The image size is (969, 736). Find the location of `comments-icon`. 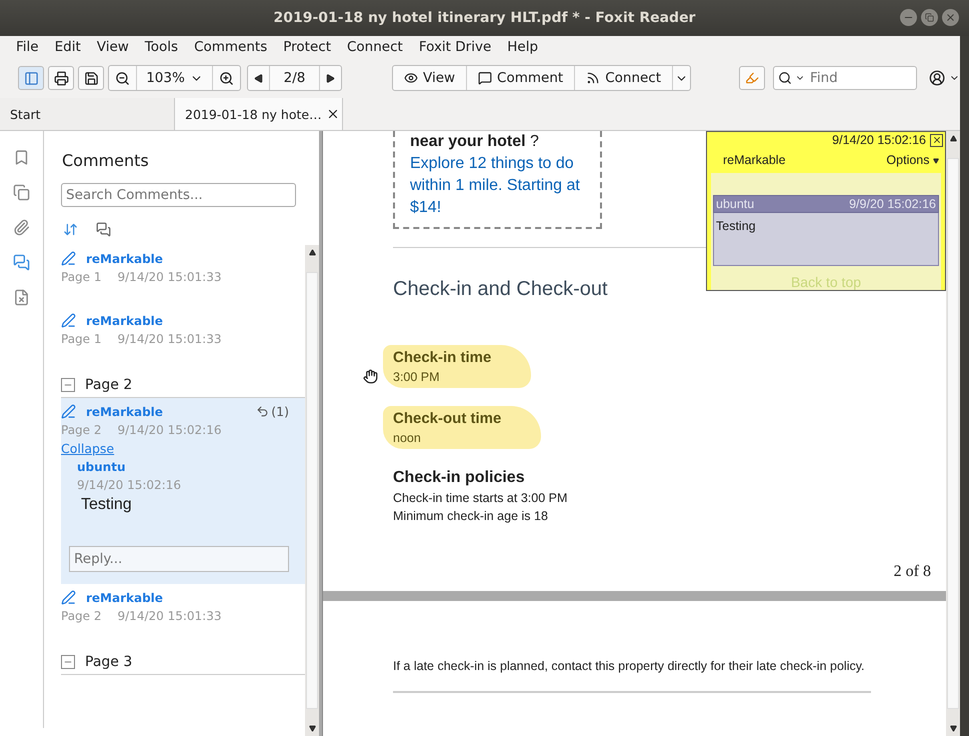

comments-icon is located at coordinates (21, 262).